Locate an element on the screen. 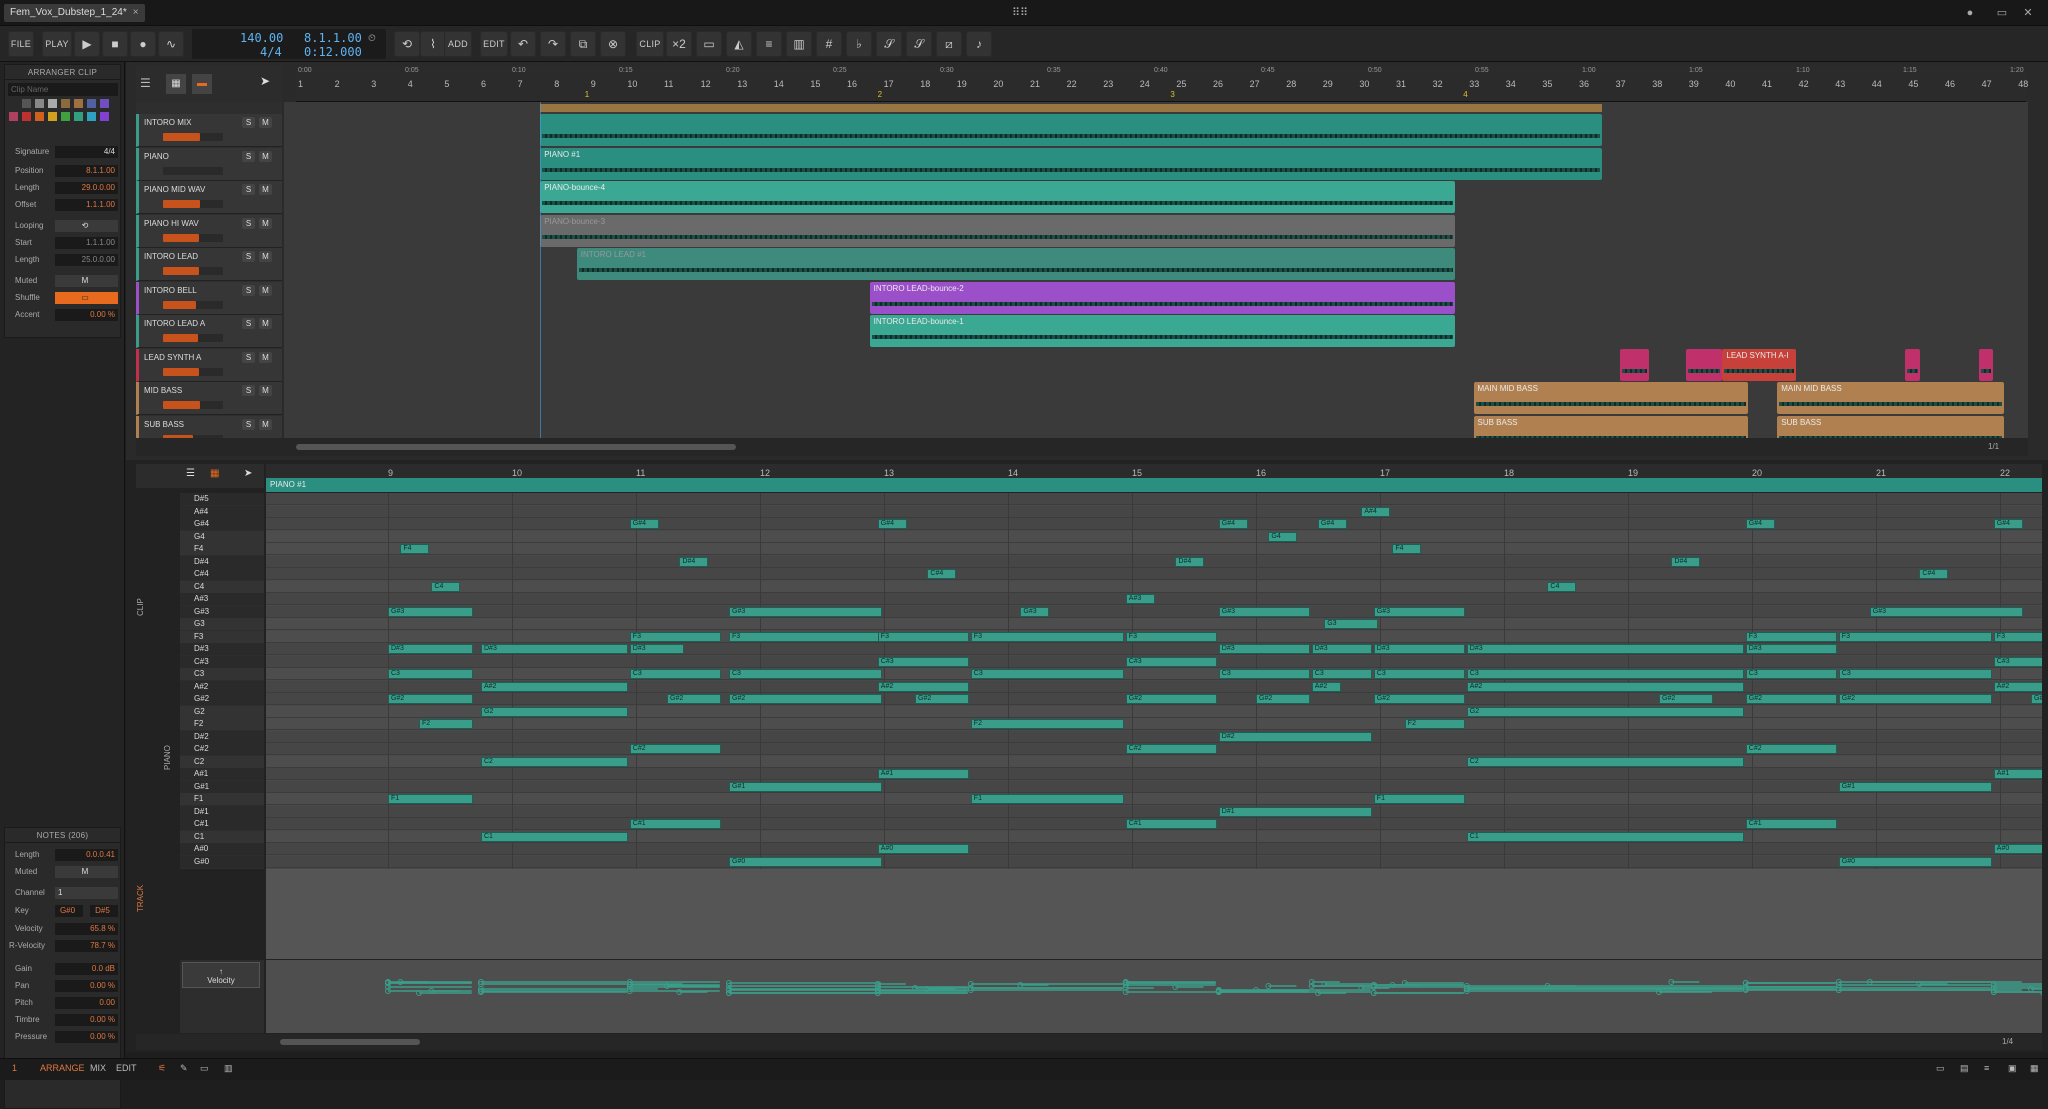  clip-piano-1: PIANO #1 is located at coordinates (1071, 163).